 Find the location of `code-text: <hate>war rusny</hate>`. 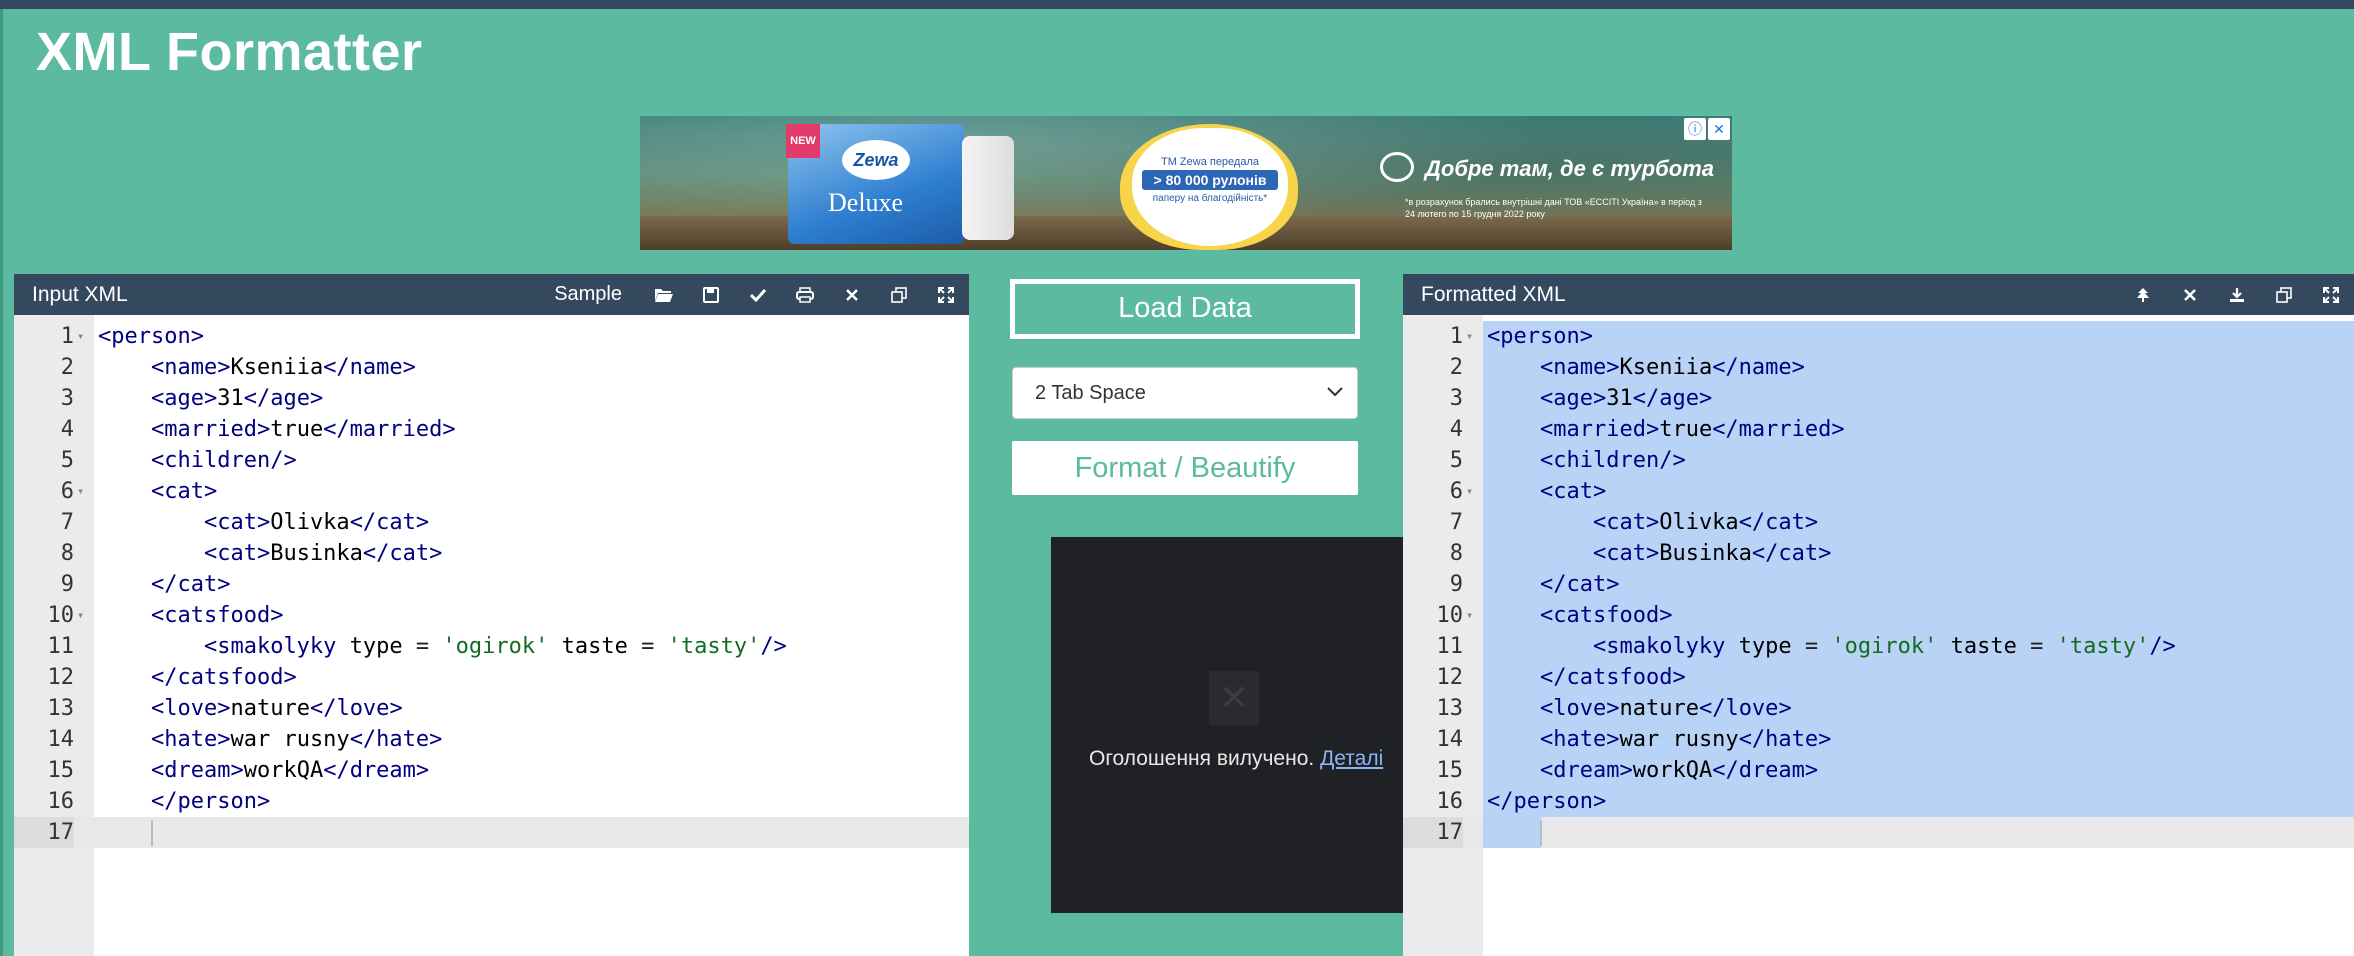

code-text: <hate>war rusny</hate> is located at coordinates (1685, 739).